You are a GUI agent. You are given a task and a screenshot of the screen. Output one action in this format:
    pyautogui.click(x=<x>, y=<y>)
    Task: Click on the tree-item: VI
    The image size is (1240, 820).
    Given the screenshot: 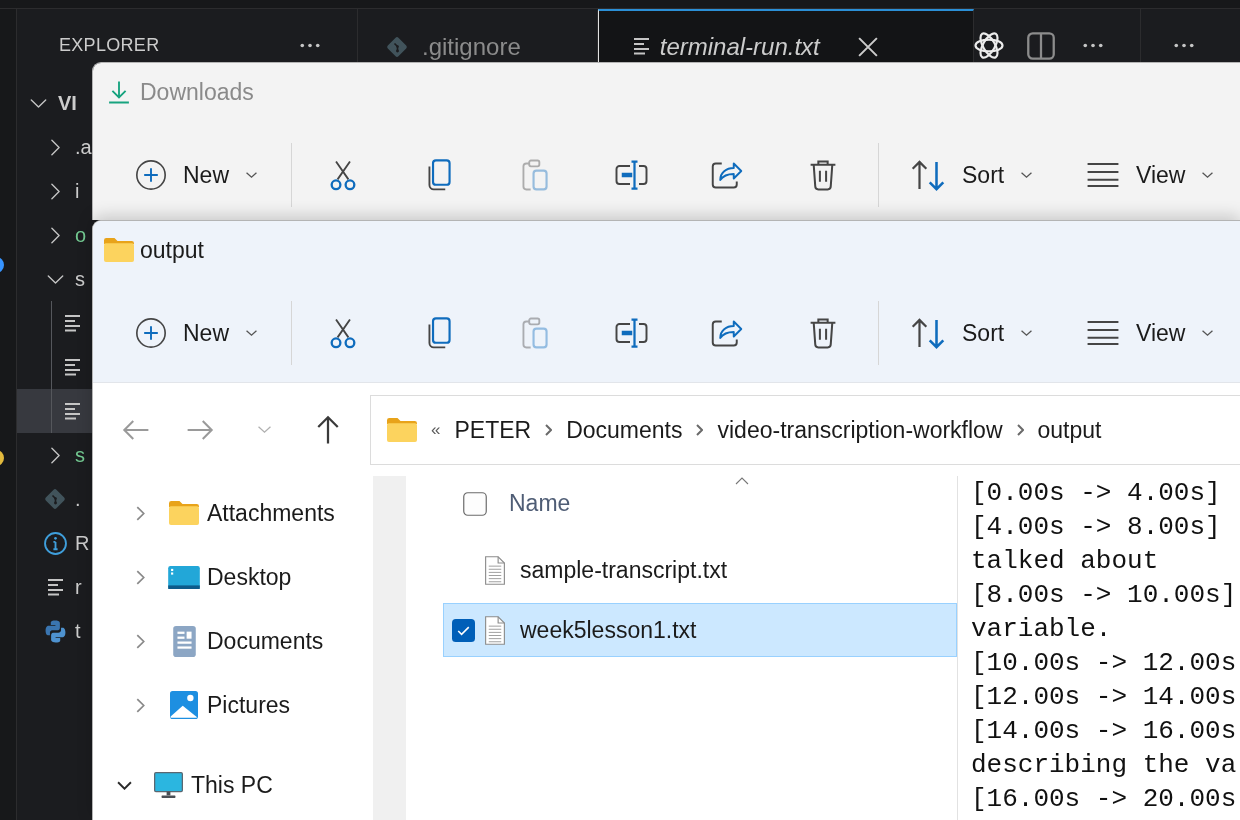 What is the action you would take?
    pyautogui.click(x=54, y=103)
    